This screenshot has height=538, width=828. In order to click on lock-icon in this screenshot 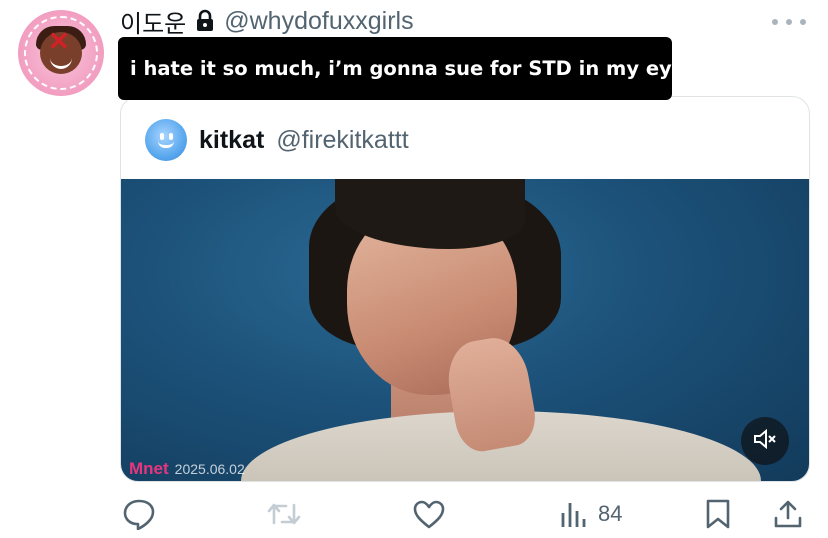, I will do `click(205, 21)`.